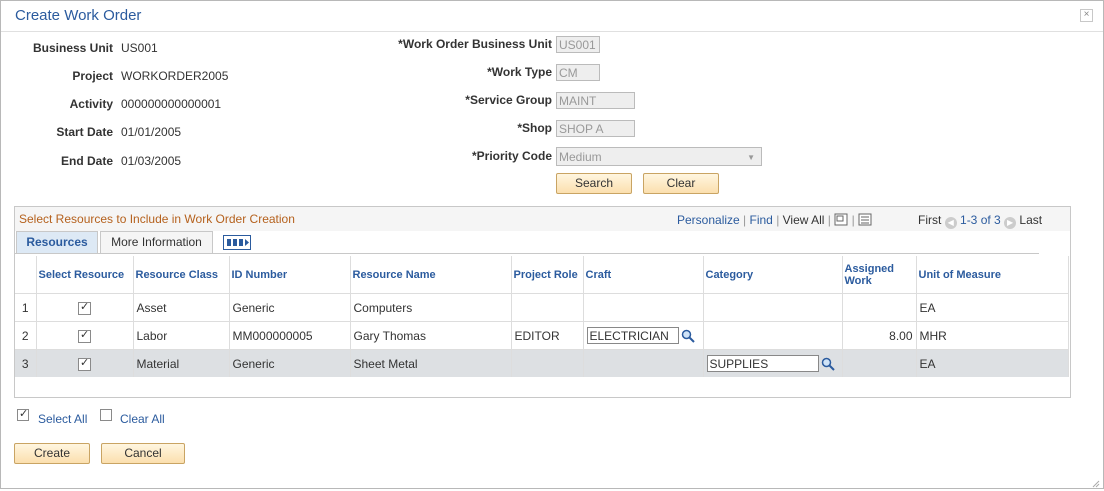 The height and width of the screenshot is (491, 1104). I want to click on select-all-link: Select All, so click(62, 419).